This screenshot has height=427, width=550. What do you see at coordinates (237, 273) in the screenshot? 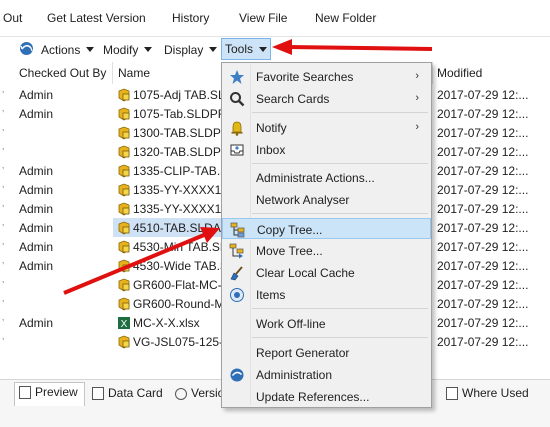
I see `broom-icon` at bounding box center [237, 273].